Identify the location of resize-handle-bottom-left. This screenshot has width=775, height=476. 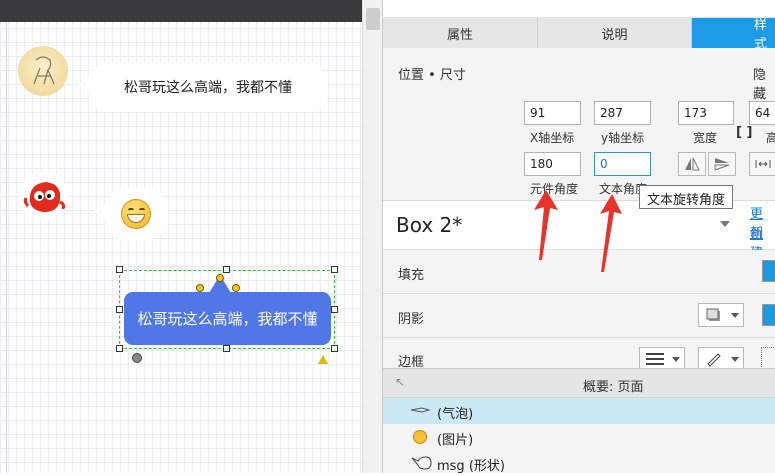
(119, 348).